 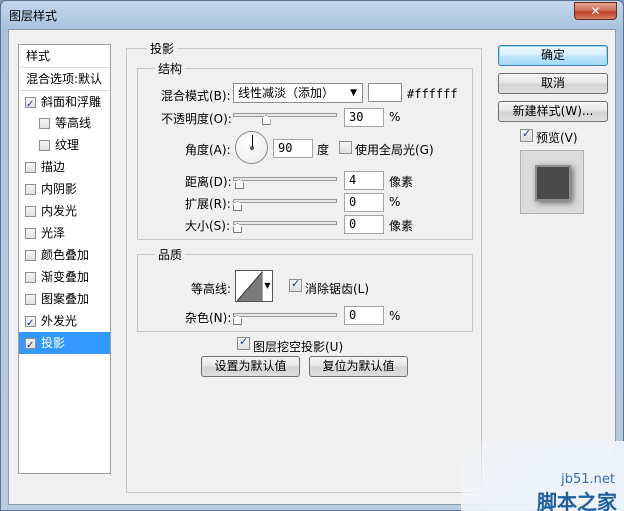 What do you see at coordinates (64, 78) in the screenshot?
I see `blend-options-item: 混合选项:默认` at bounding box center [64, 78].